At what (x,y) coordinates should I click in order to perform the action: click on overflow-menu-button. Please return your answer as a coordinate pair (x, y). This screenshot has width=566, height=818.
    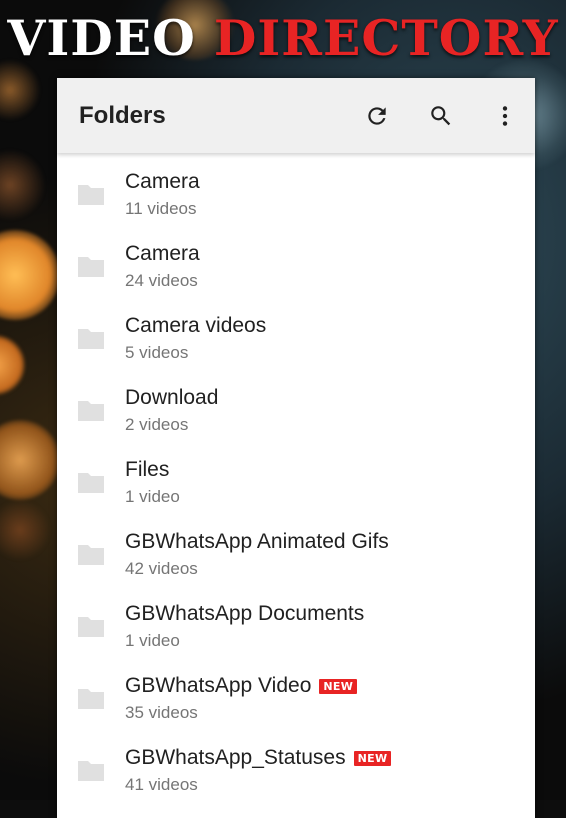
    Looking at the image, I should click on (505, 116).